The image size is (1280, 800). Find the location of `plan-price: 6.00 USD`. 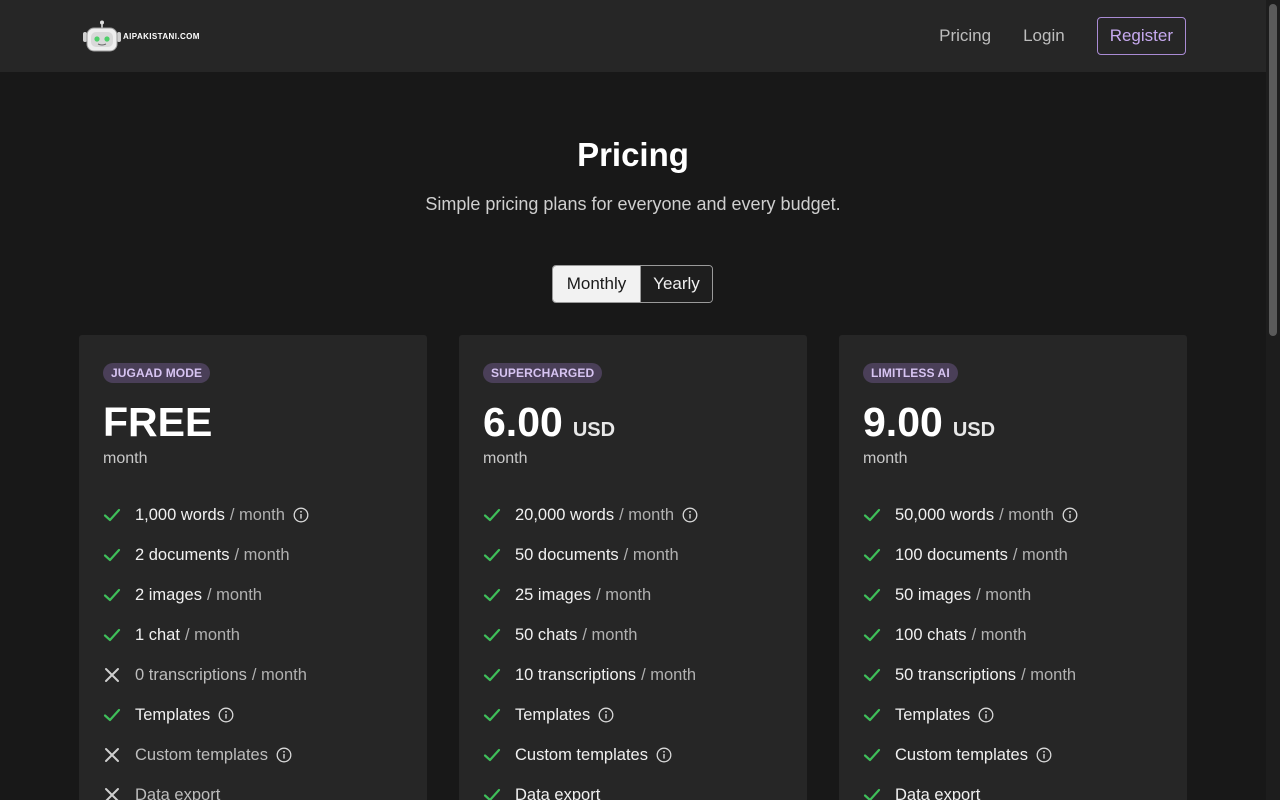

plan-price: 6.00 USD is located at coordinates (549, 422).